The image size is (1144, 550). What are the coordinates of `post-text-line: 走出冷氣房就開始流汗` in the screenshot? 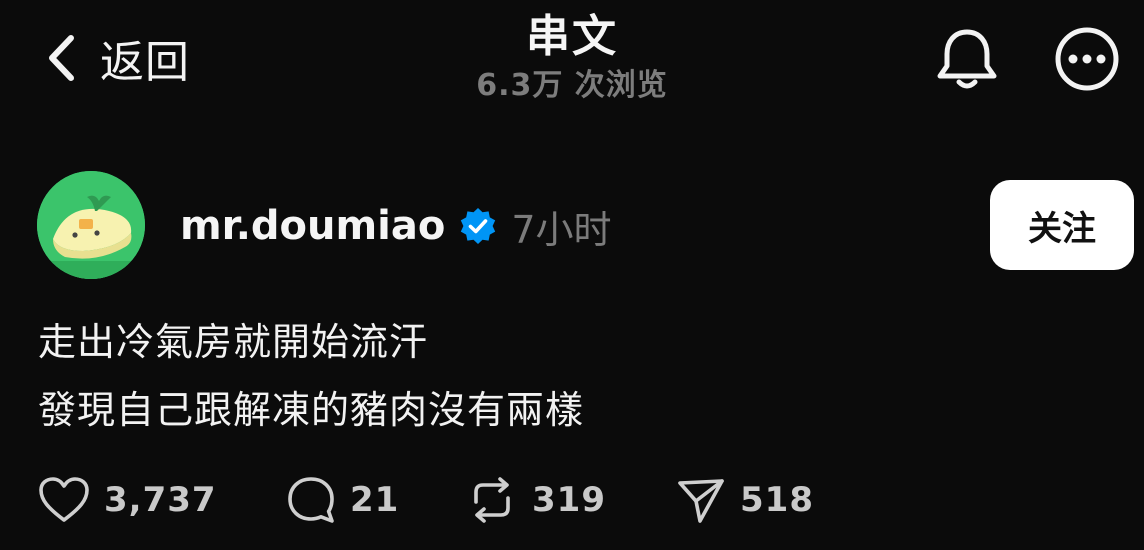 It's located at (233, 342).